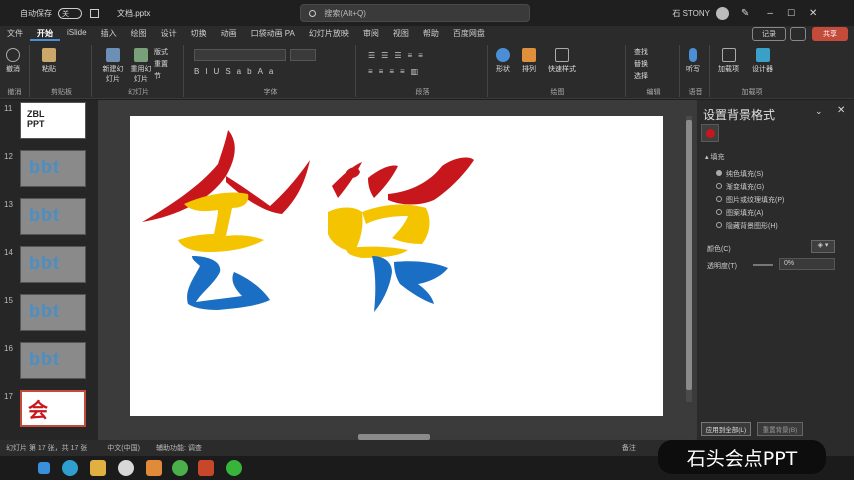 This screenshot has height=480, width=854. I want to click on slide-thumbnail: ZBL PPT, so click(53, 120).